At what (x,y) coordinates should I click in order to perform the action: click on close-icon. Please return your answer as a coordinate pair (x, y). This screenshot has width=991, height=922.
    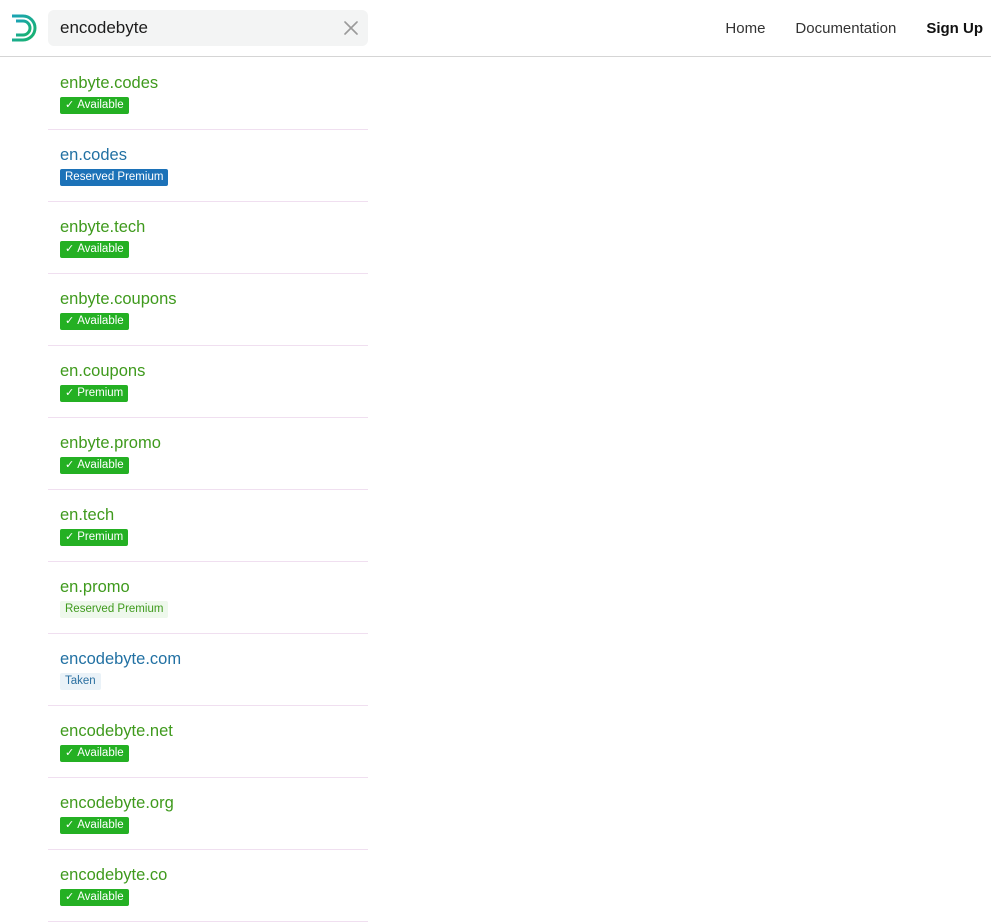
    Looking at the image, I should click on (351, 28).